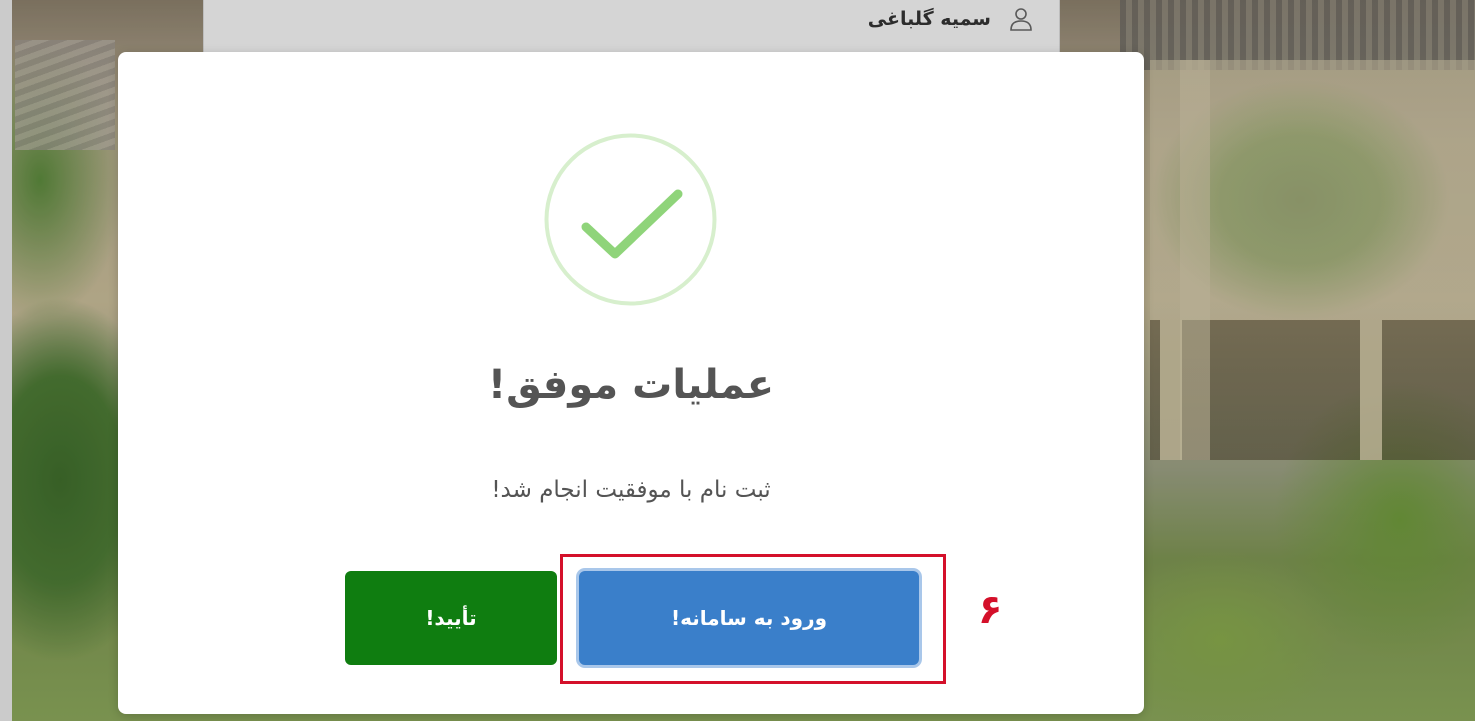 This screenshot has height=721, width=1475. I want to click on checkmark-circle-icon, so click(630, 219).